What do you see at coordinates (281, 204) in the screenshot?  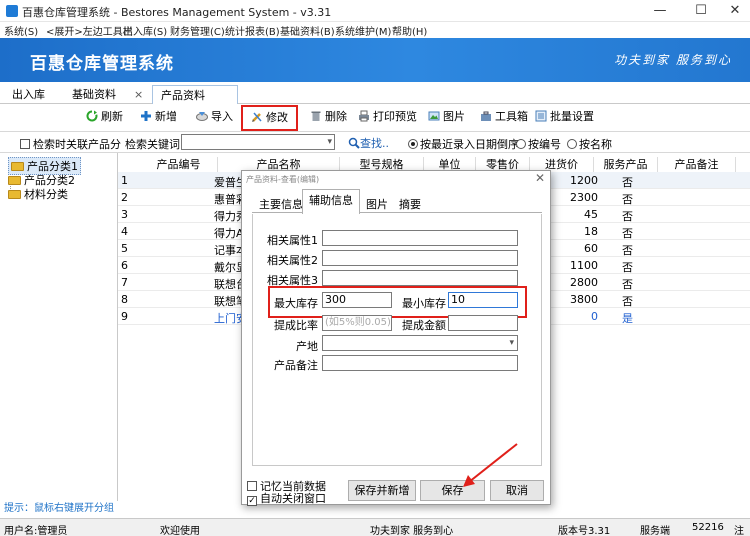 I see `dialog-tab-main: 主要信息` at bounding box center [281, 204].